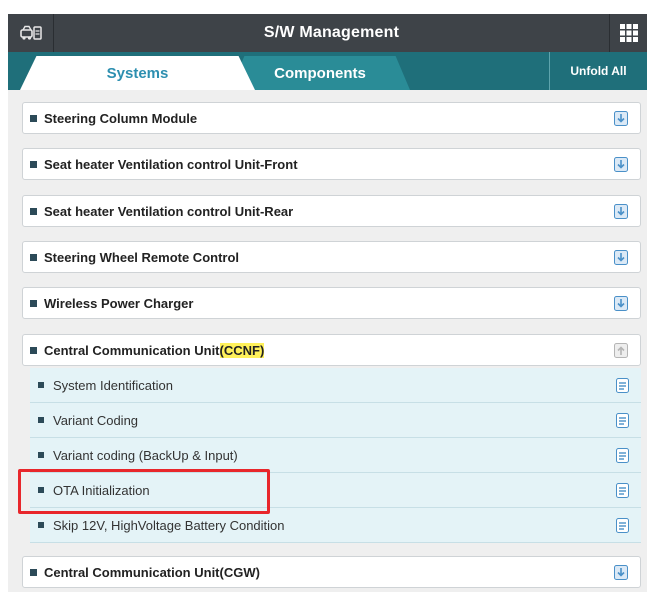  What do you see at coordinates (320, 73) in the screenshot?
I see `tab-components: Components` at bounding box center [320, 73].